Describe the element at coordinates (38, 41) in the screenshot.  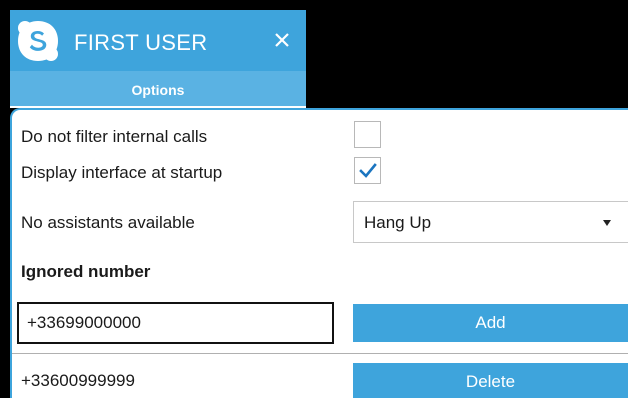
I see `skype-logo-icon` at that location.